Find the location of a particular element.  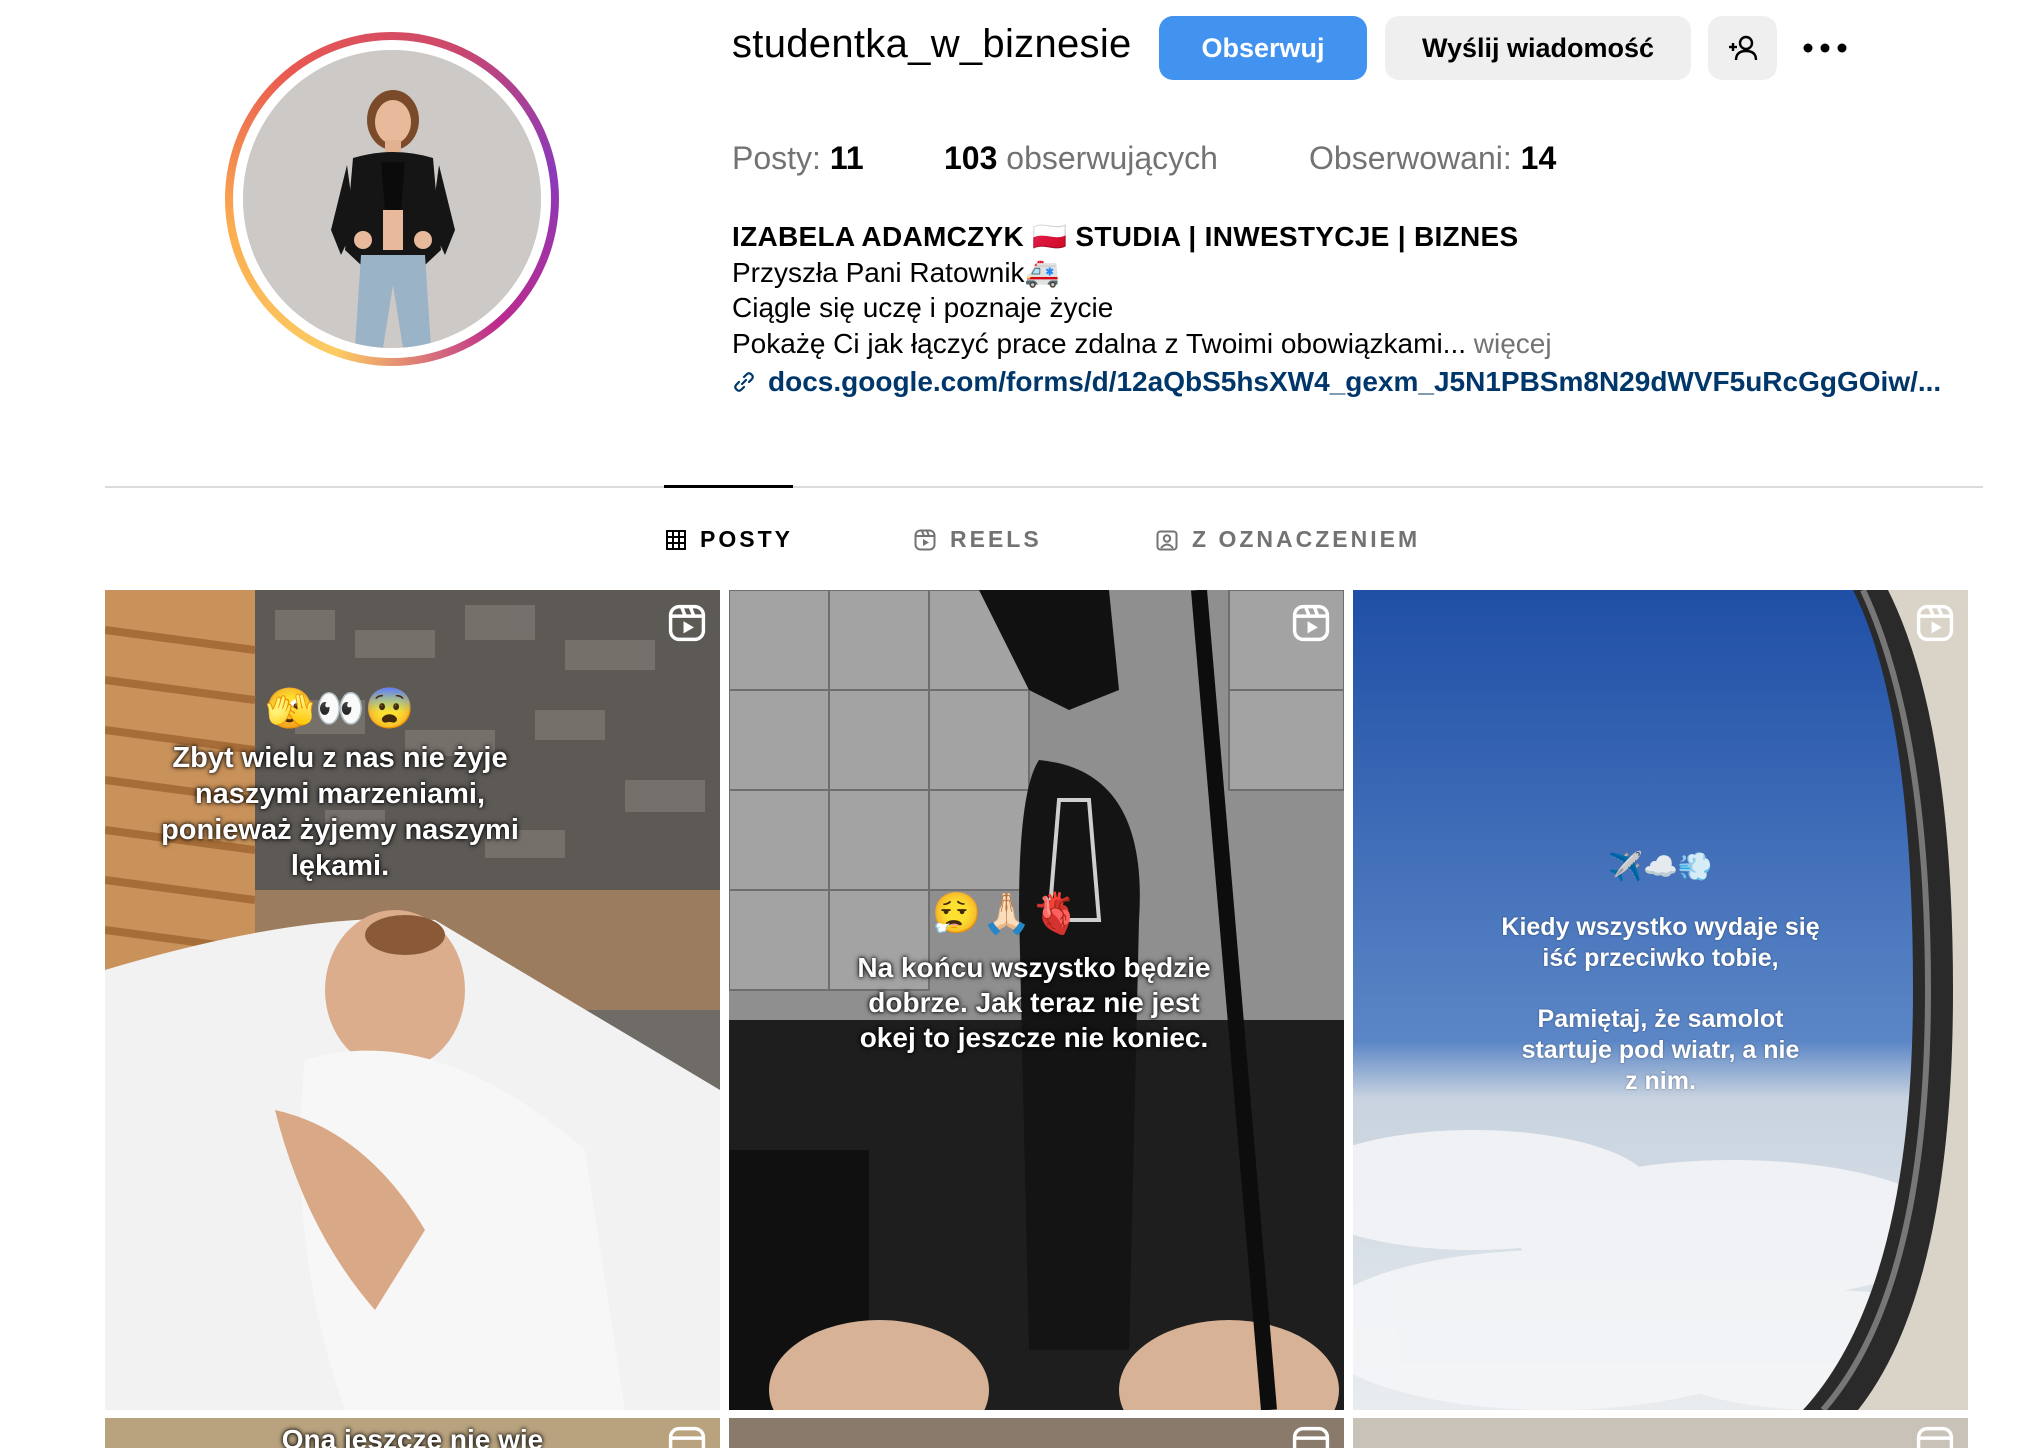

post-1-caption-line: lękami. is located at coordinates (340, 866).